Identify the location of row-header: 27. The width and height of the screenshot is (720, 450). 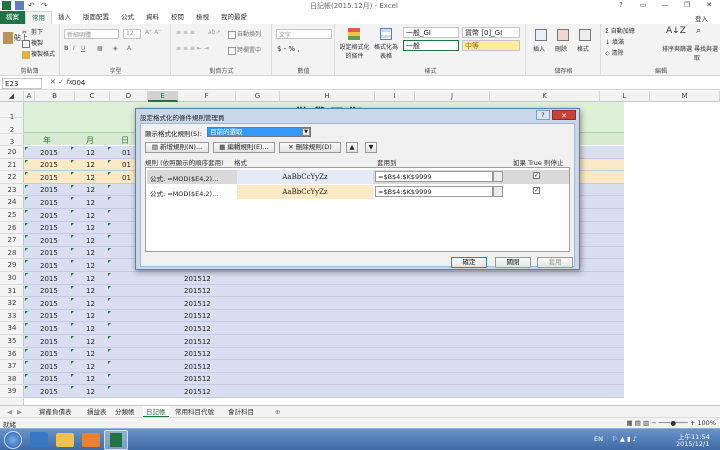
(12, 240).